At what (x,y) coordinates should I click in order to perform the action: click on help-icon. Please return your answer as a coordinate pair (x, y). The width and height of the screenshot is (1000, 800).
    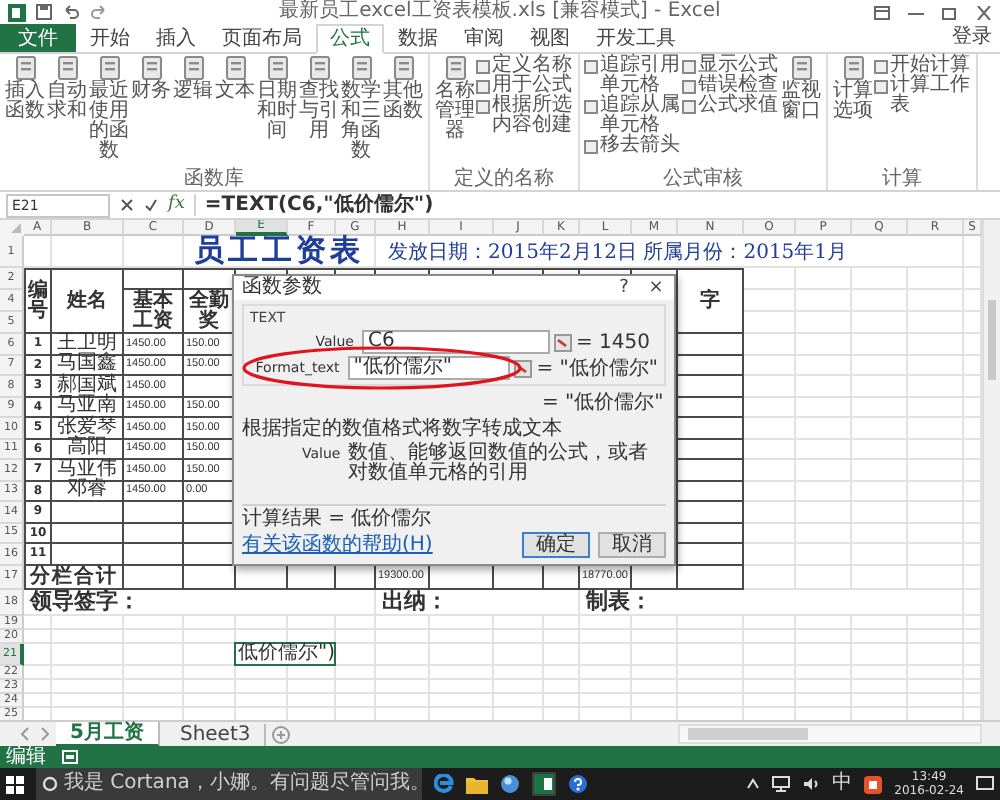
    Looking at the image, I should click on (578, 784).